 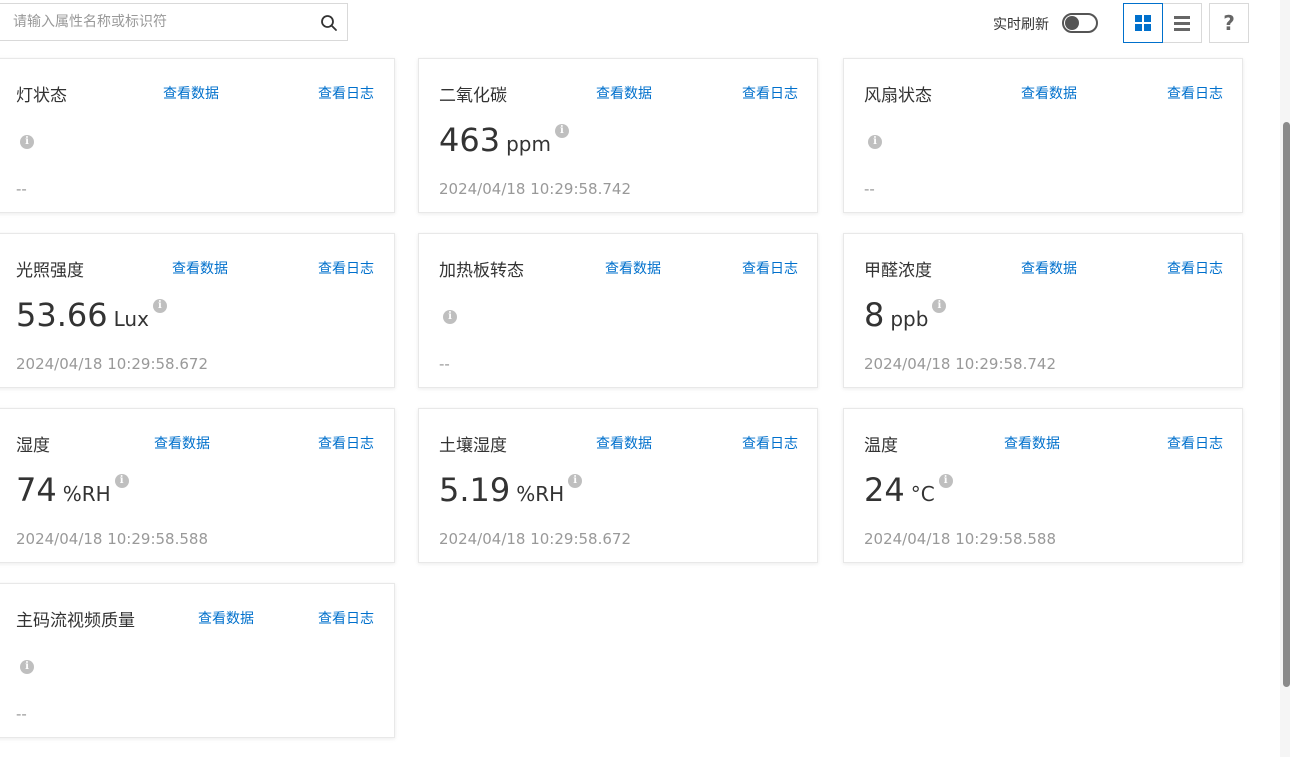 I want to click on card-title: 二氧化碳, so click(x=473, y=96).